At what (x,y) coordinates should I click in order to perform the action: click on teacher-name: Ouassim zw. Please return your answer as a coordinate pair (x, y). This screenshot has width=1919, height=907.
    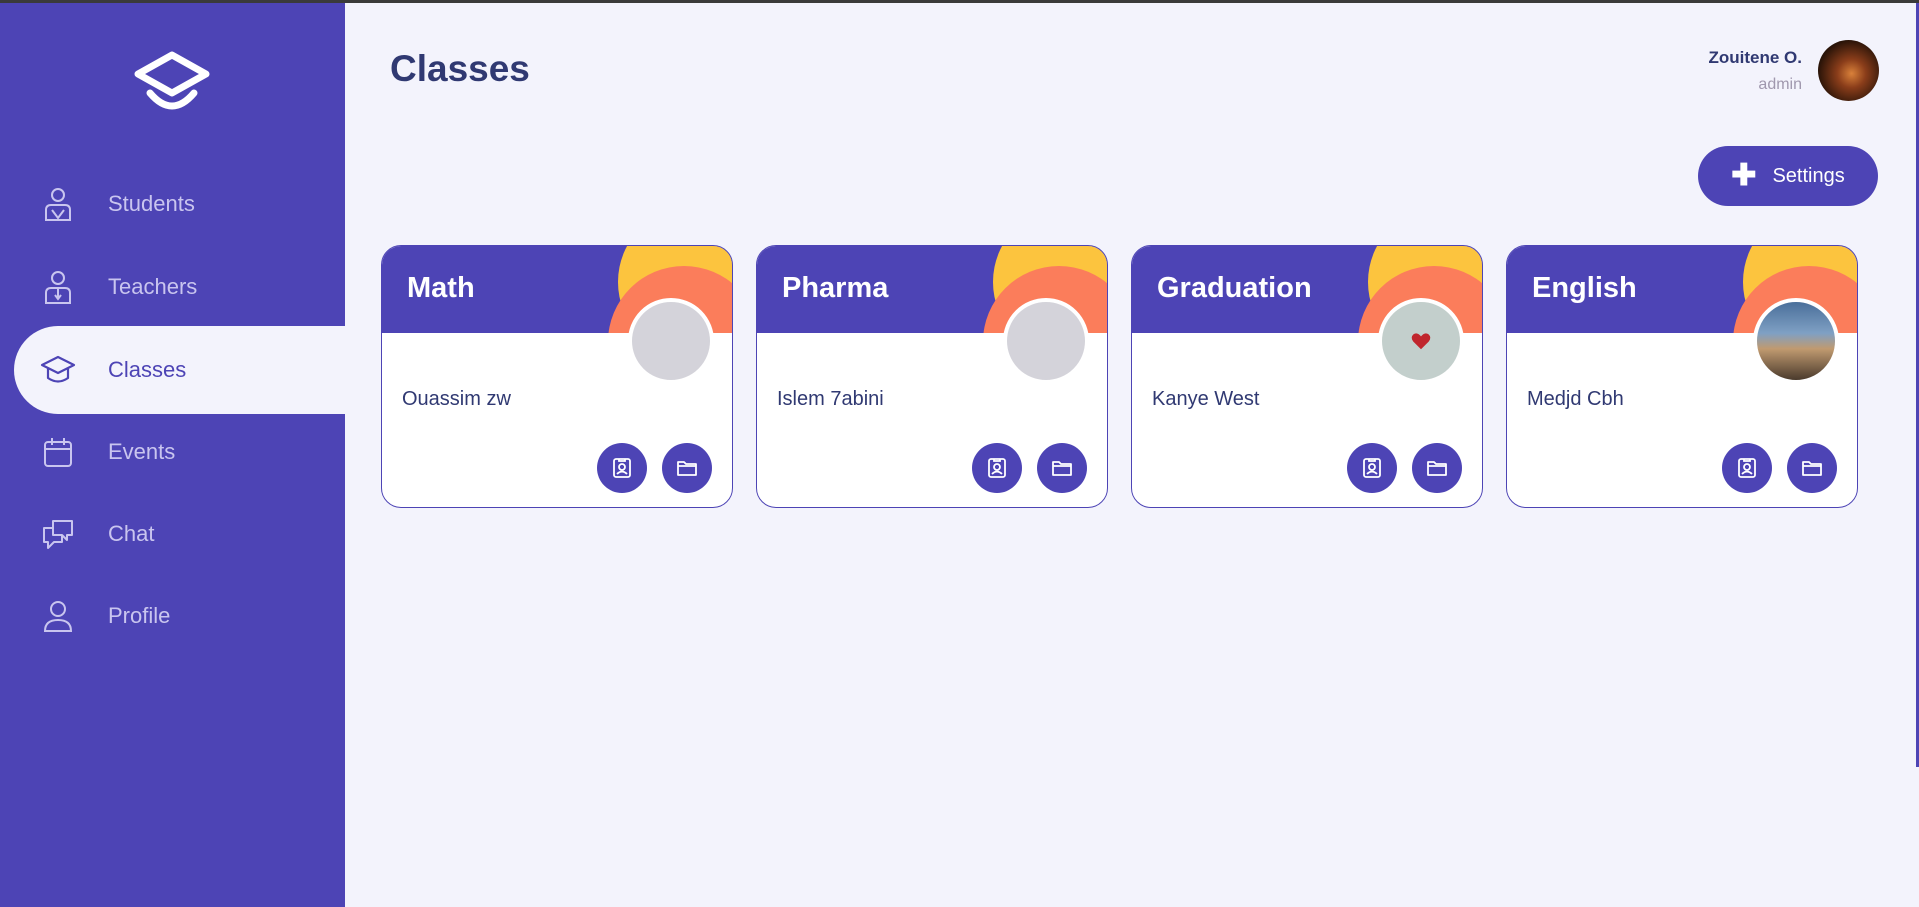
    Looking at the image, I should click on (456, 399).